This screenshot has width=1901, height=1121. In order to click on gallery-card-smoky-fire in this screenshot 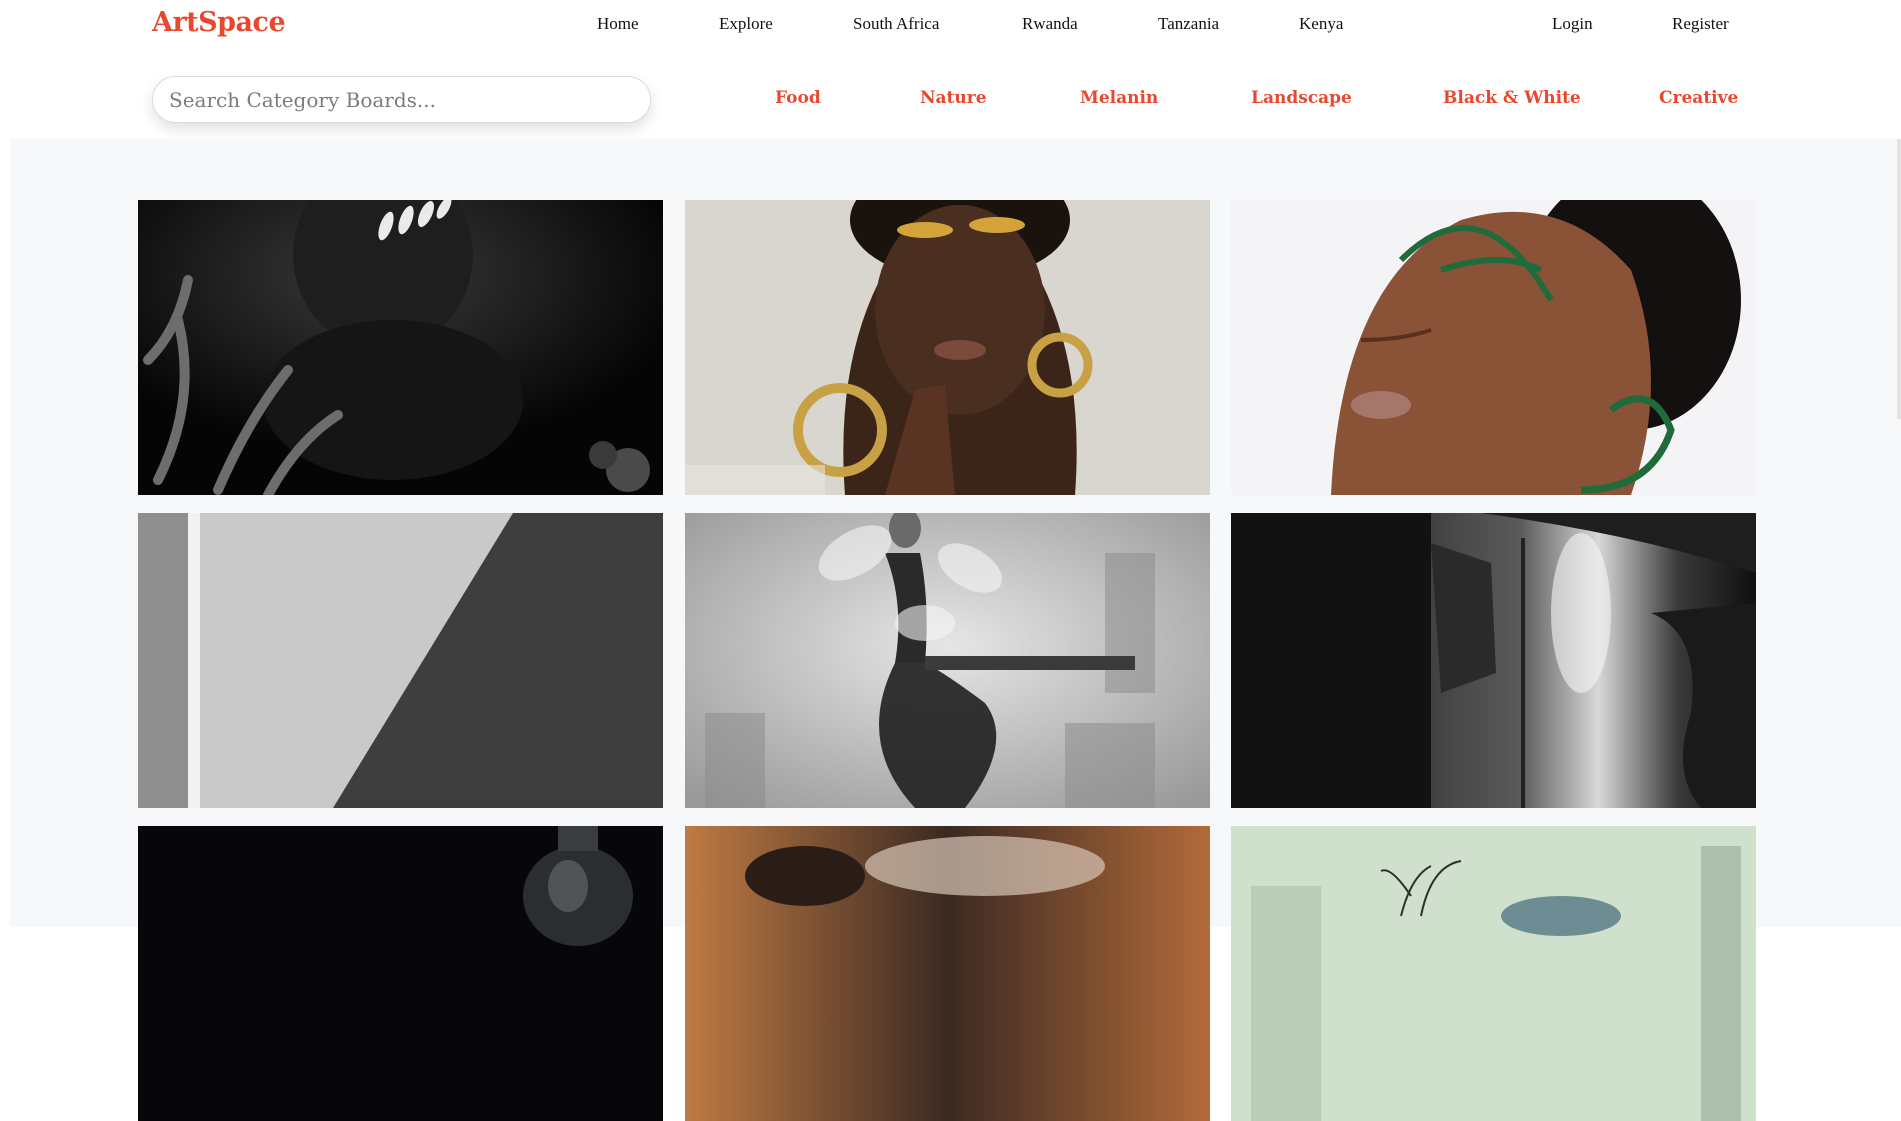, I will do `click(947, 973)`.